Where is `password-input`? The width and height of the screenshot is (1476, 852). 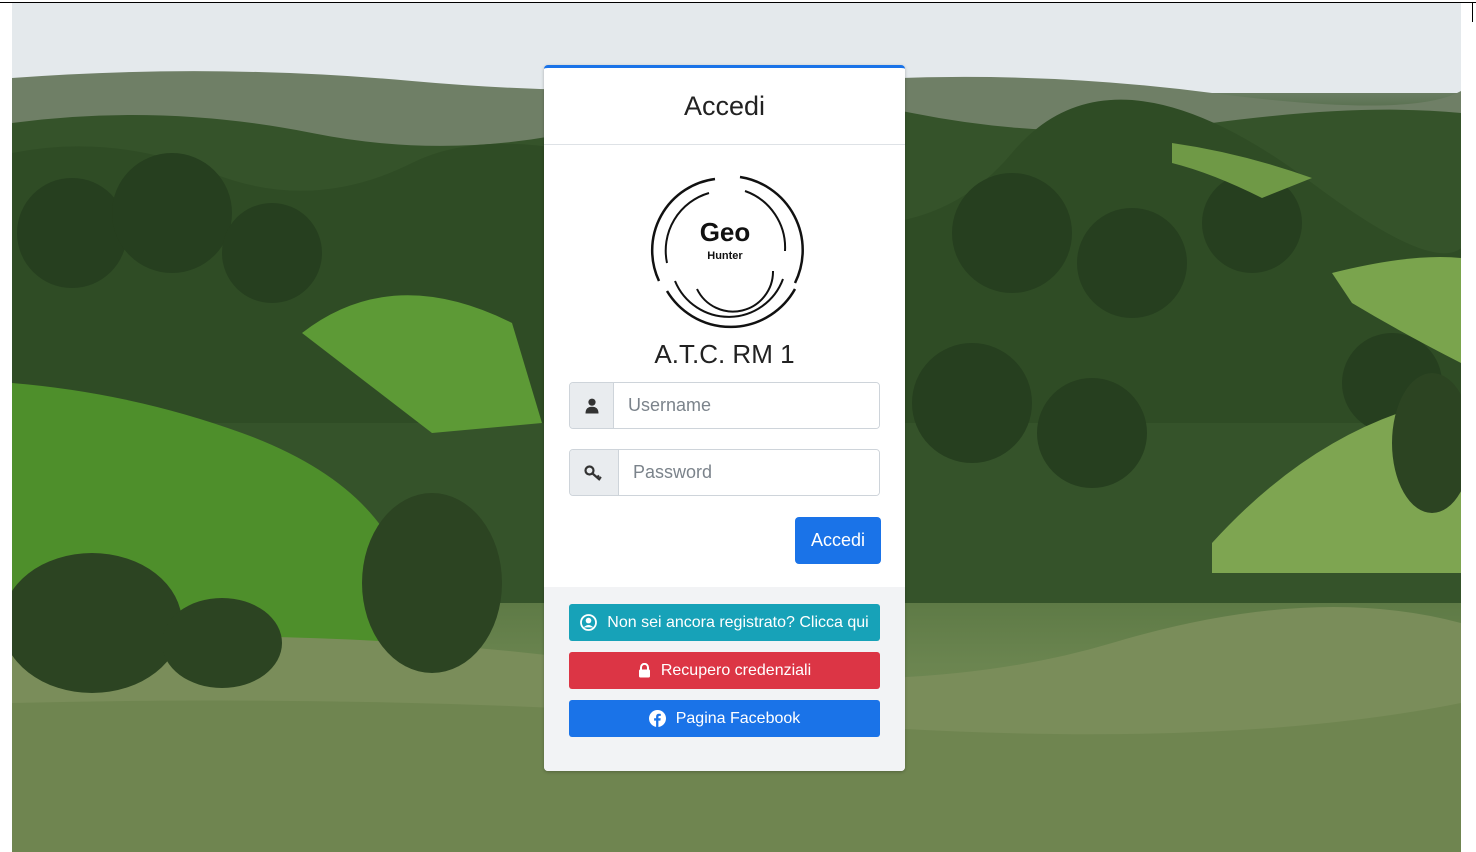
password-input is located at coordinates (749, 472).